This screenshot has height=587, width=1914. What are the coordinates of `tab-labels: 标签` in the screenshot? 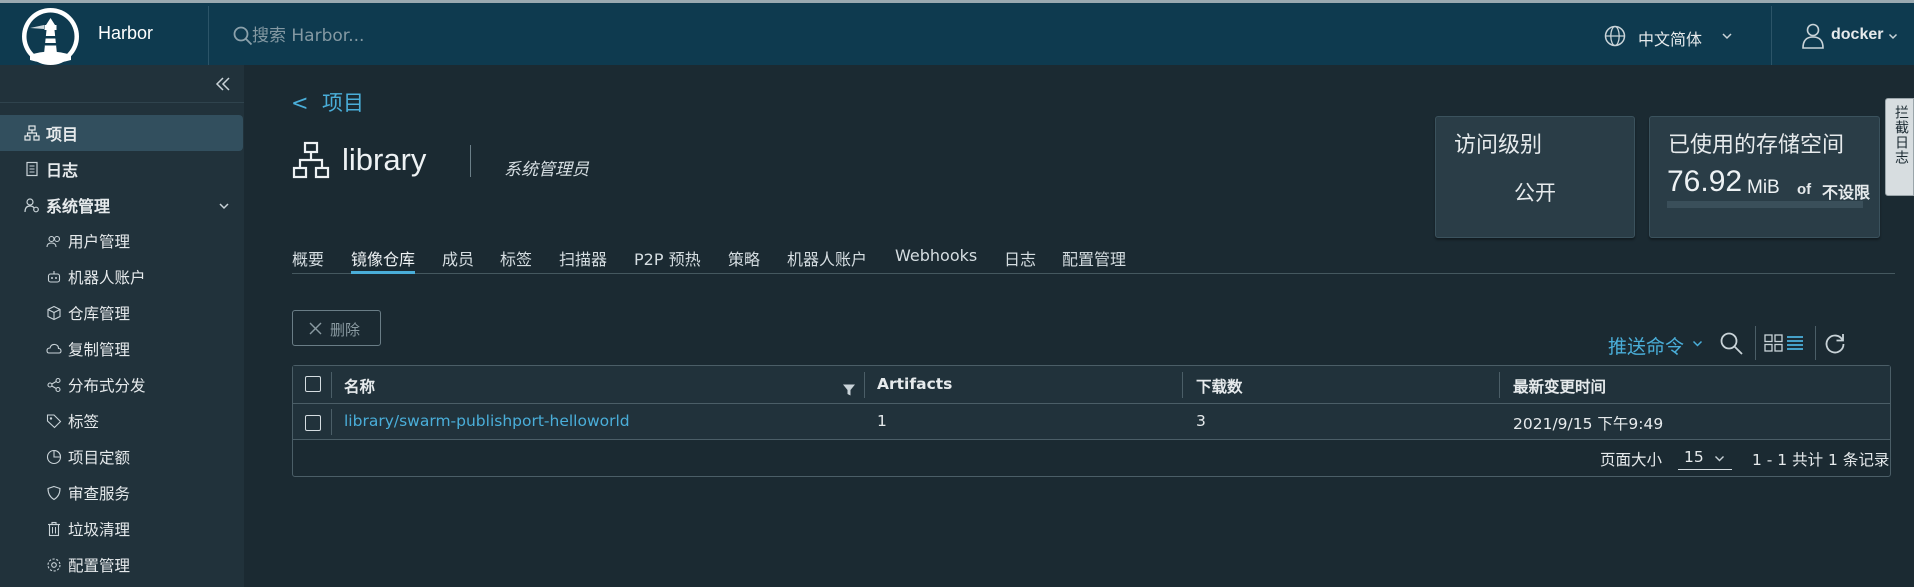 It's located at (516, 260).